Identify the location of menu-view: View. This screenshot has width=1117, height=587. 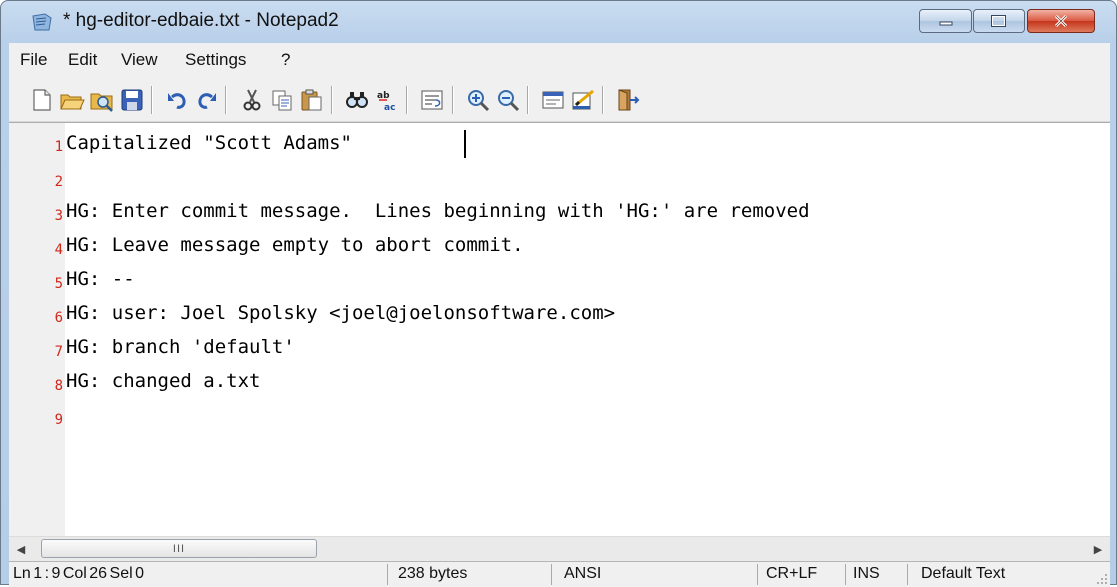
(139, 60).